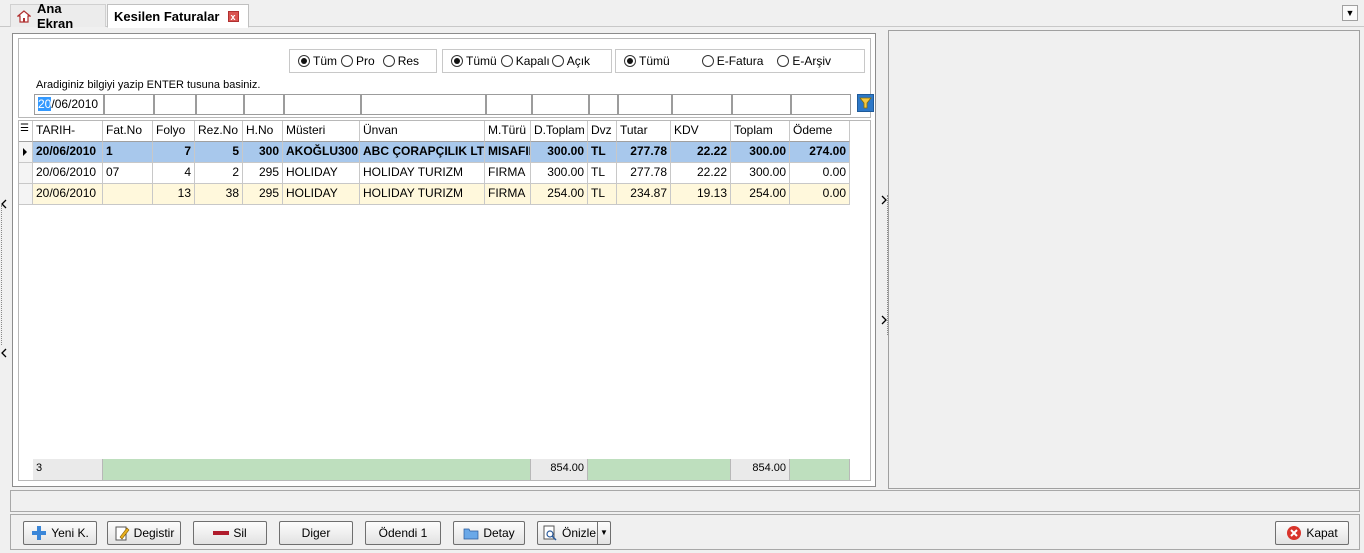  Describe the element at coordinates (644, 131) in the screenshot. I see `col-tutar: Tutar` at that location.